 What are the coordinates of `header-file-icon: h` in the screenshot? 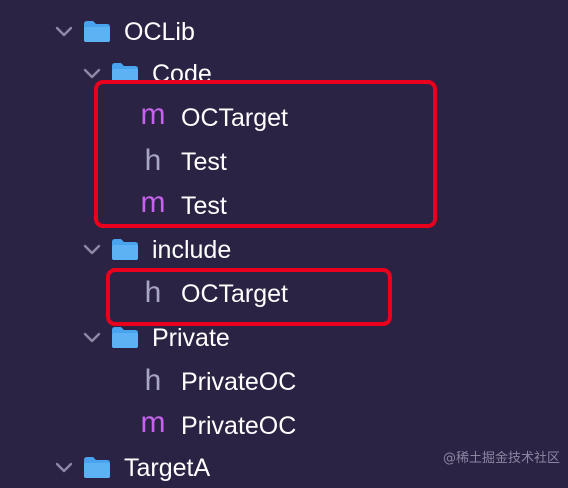 It's located at (153, 380).